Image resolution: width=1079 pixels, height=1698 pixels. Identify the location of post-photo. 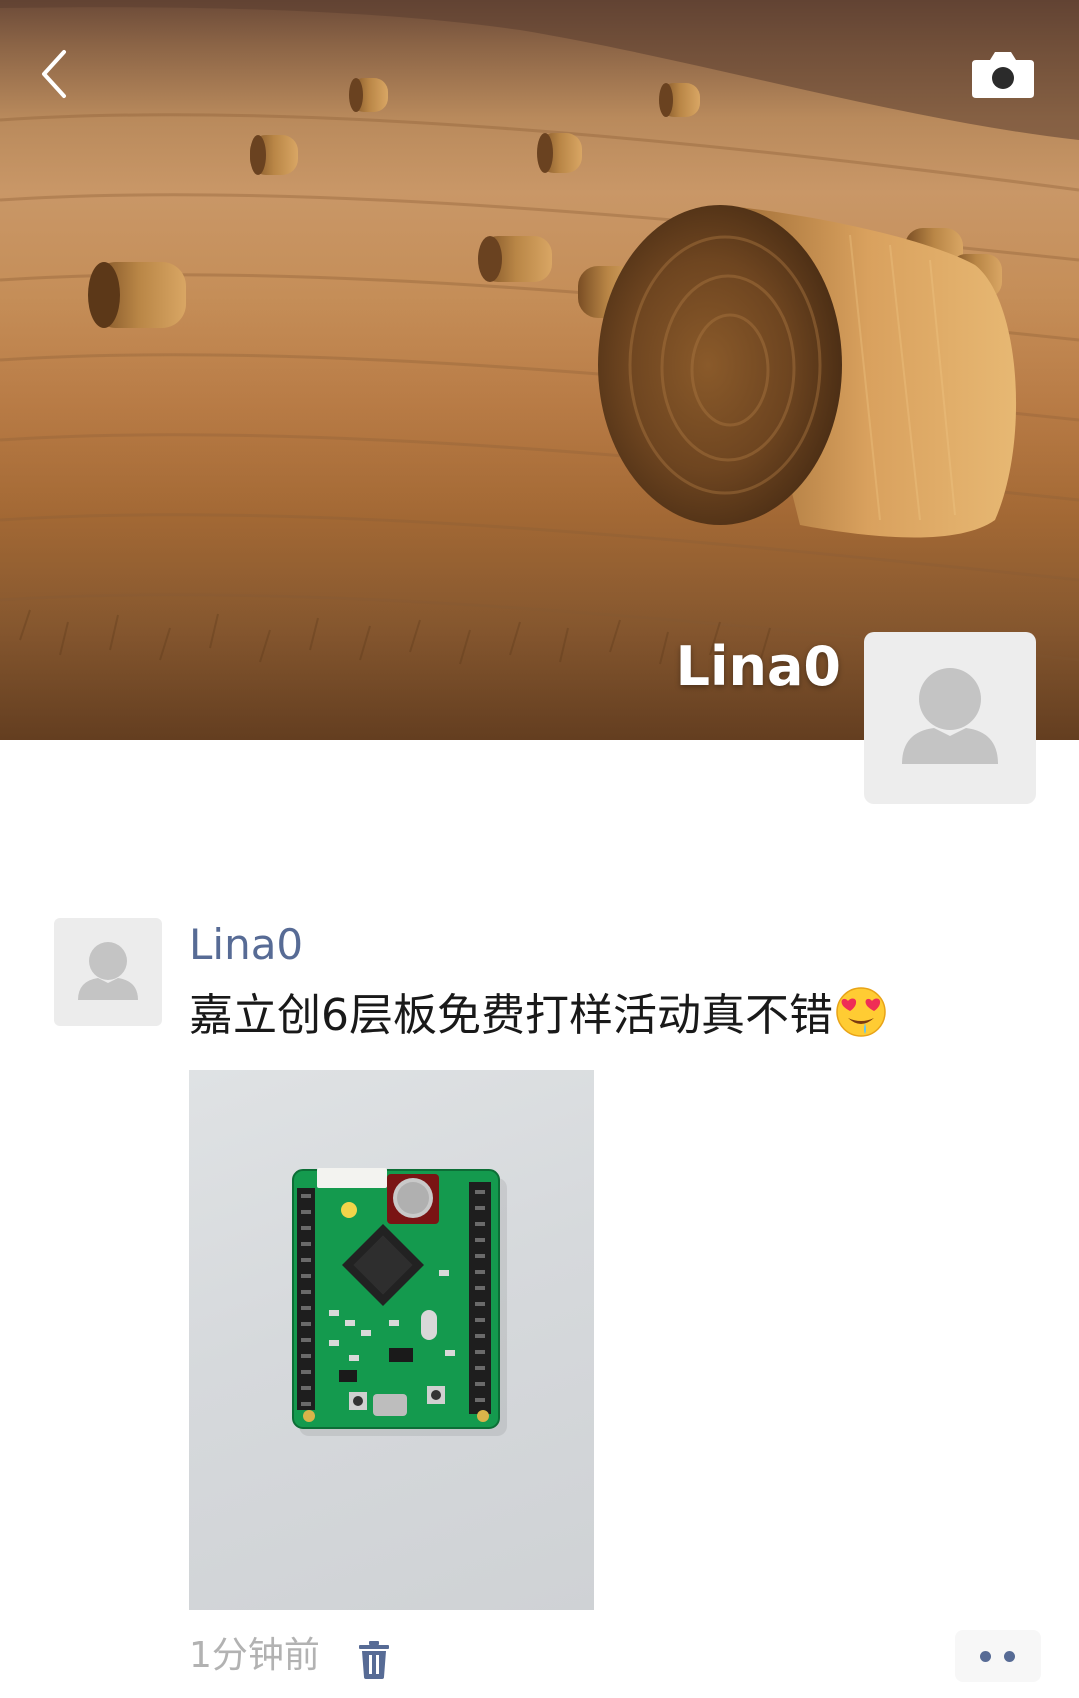
(391, 1340).